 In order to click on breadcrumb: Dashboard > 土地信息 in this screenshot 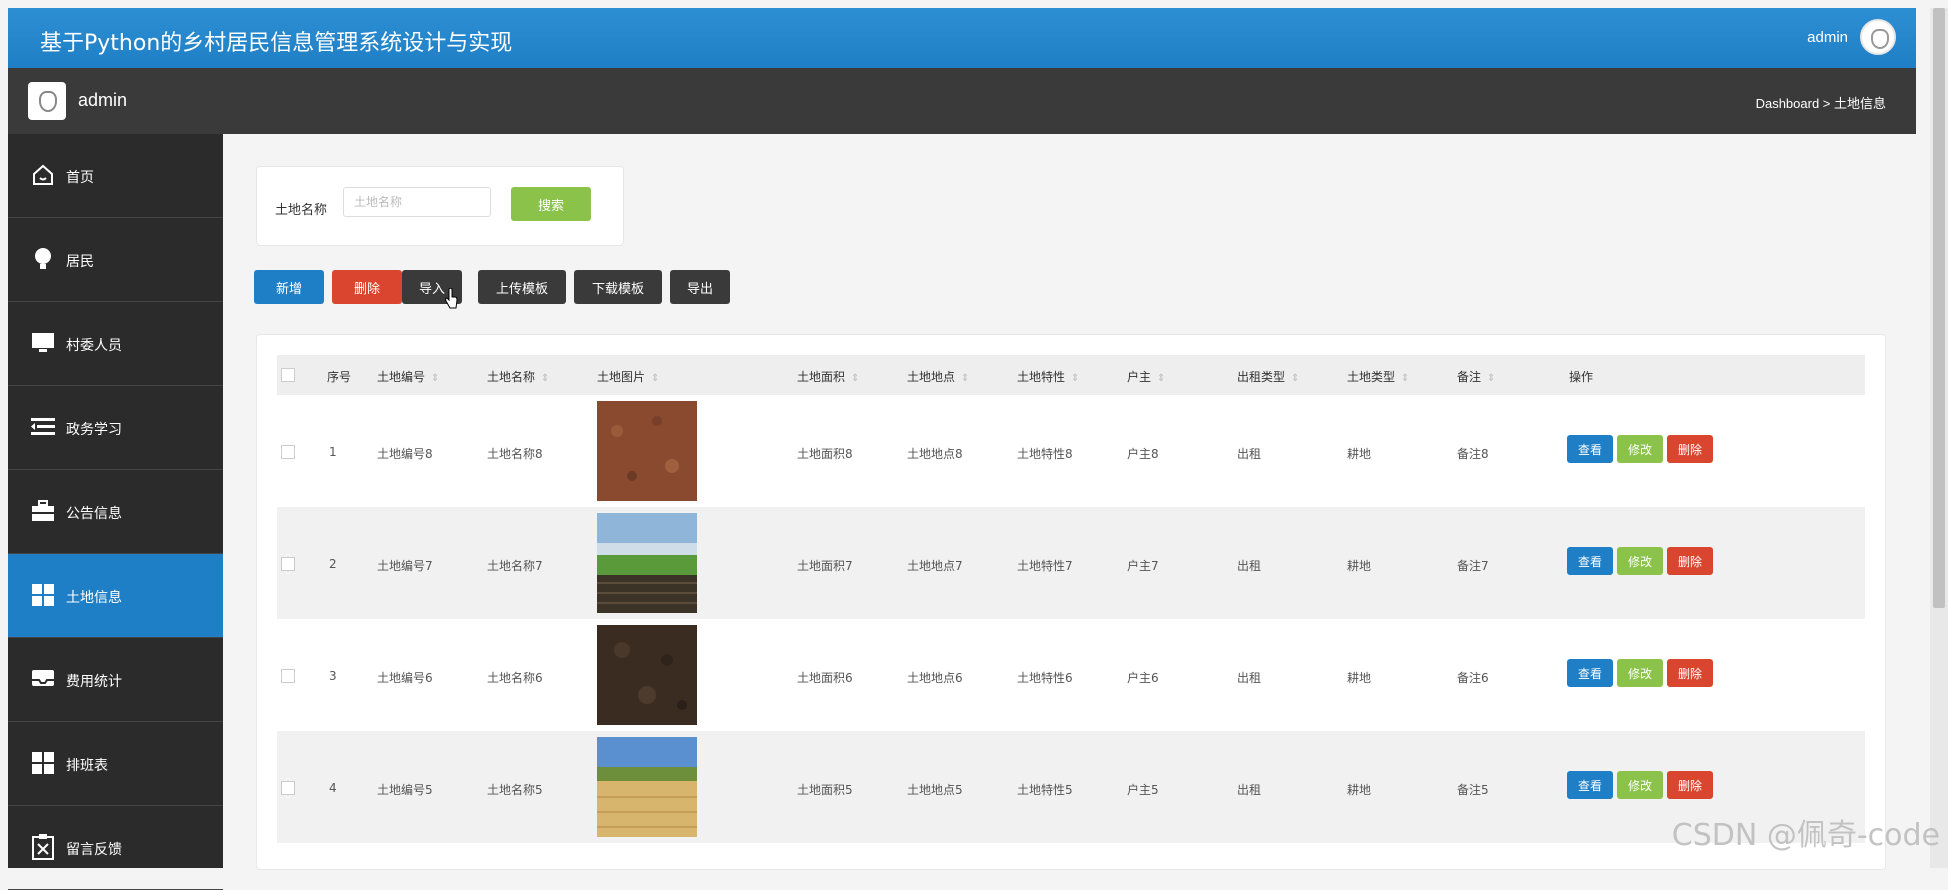, I will do `click(1820, 103)`.